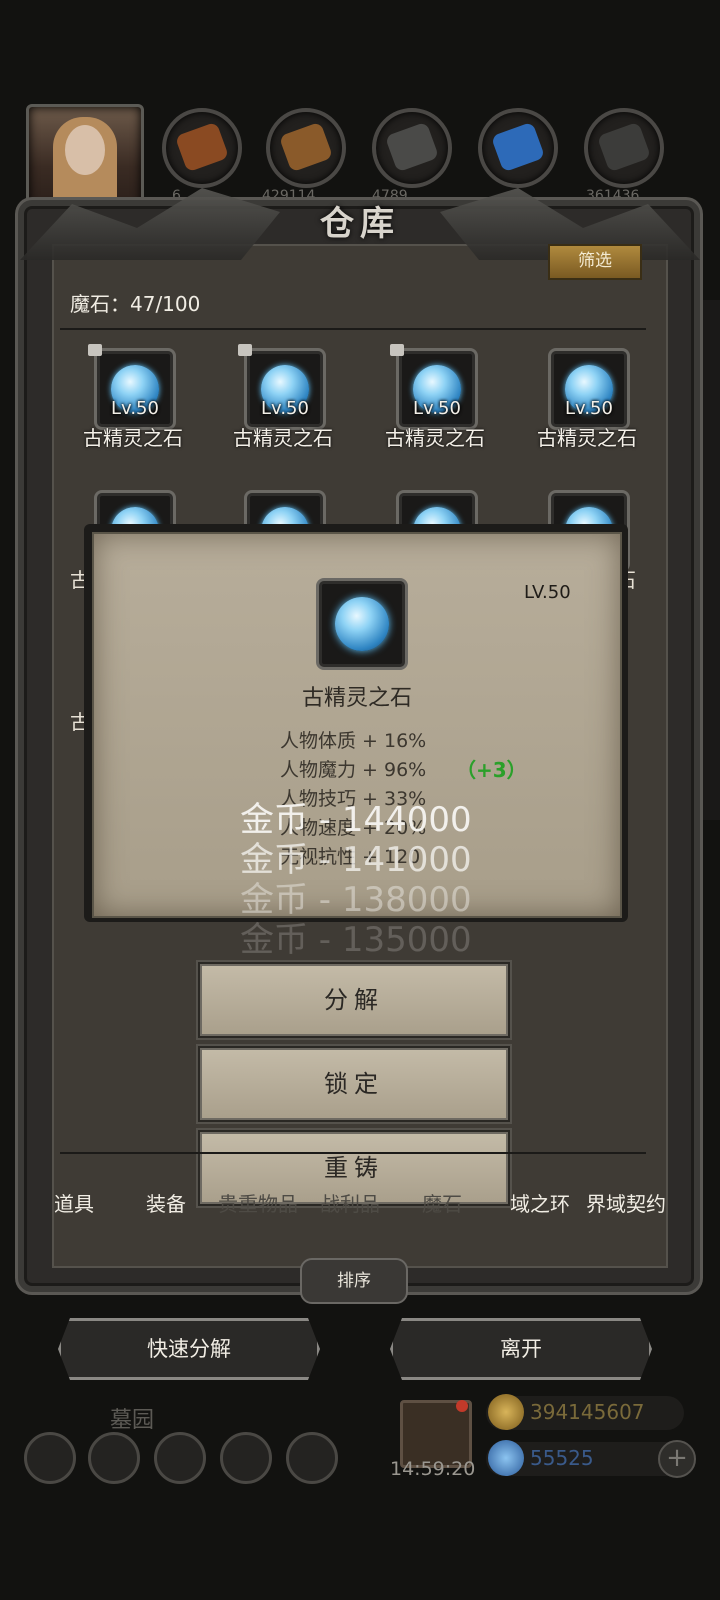 The image size is (720, 1600). I want to click on category-tabs: 道具 装备 贵重物品 战利品 魔石 界域之环 界域契约, so click(360, 1200).